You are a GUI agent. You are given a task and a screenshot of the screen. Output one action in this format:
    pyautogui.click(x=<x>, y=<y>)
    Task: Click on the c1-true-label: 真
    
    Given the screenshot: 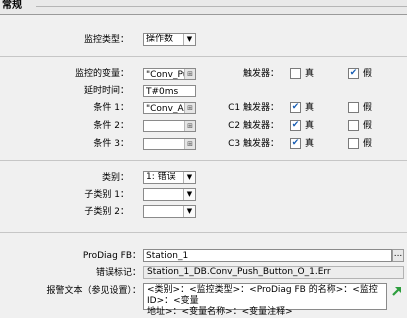 What is the action you would take?
    pyautogui.click(x=310, y=108)
    